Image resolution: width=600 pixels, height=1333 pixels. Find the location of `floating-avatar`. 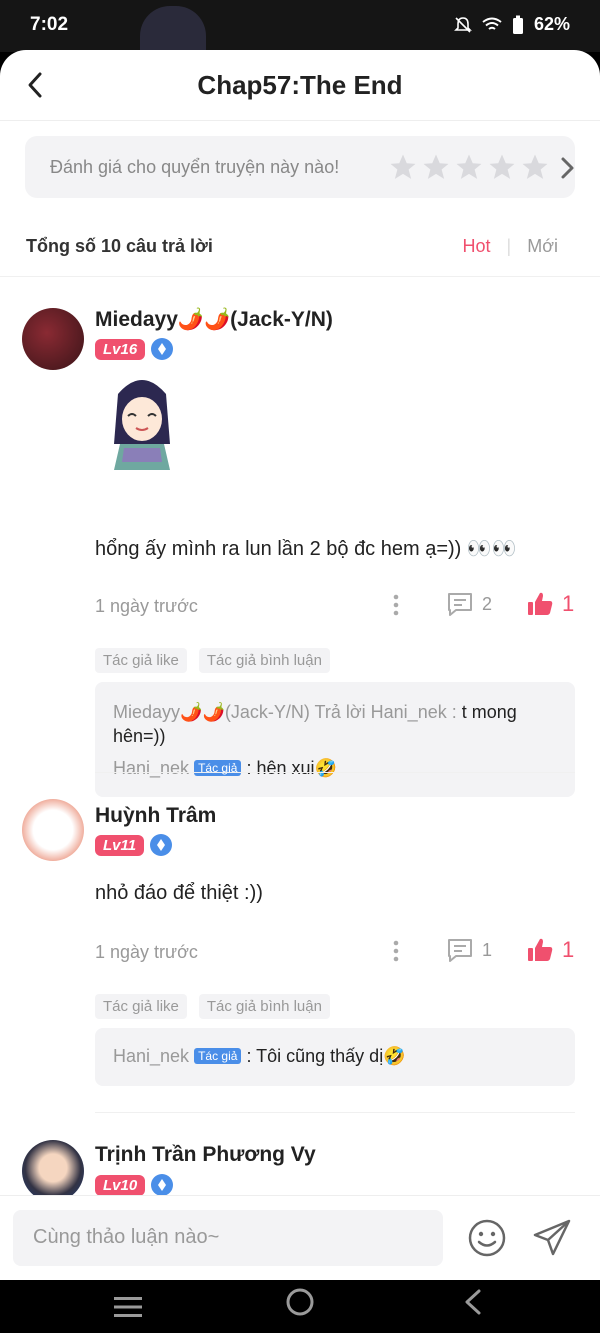

floating-avatar is located at coordinates (173, 29).